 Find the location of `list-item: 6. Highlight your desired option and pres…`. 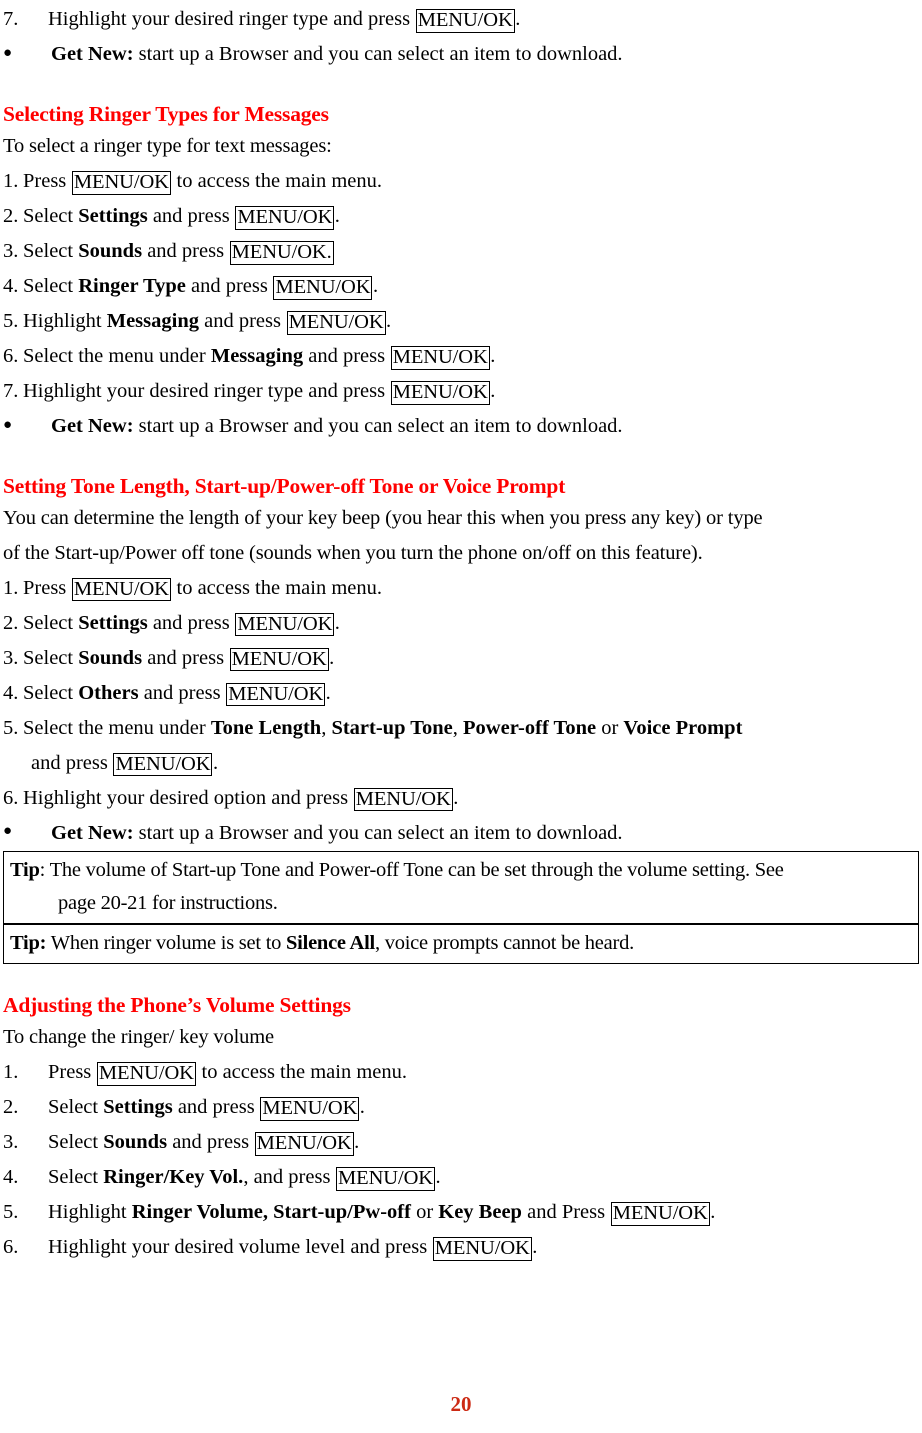

list-item: 6. Highlight your desired option and pres… is located at coordinates (461, 798).